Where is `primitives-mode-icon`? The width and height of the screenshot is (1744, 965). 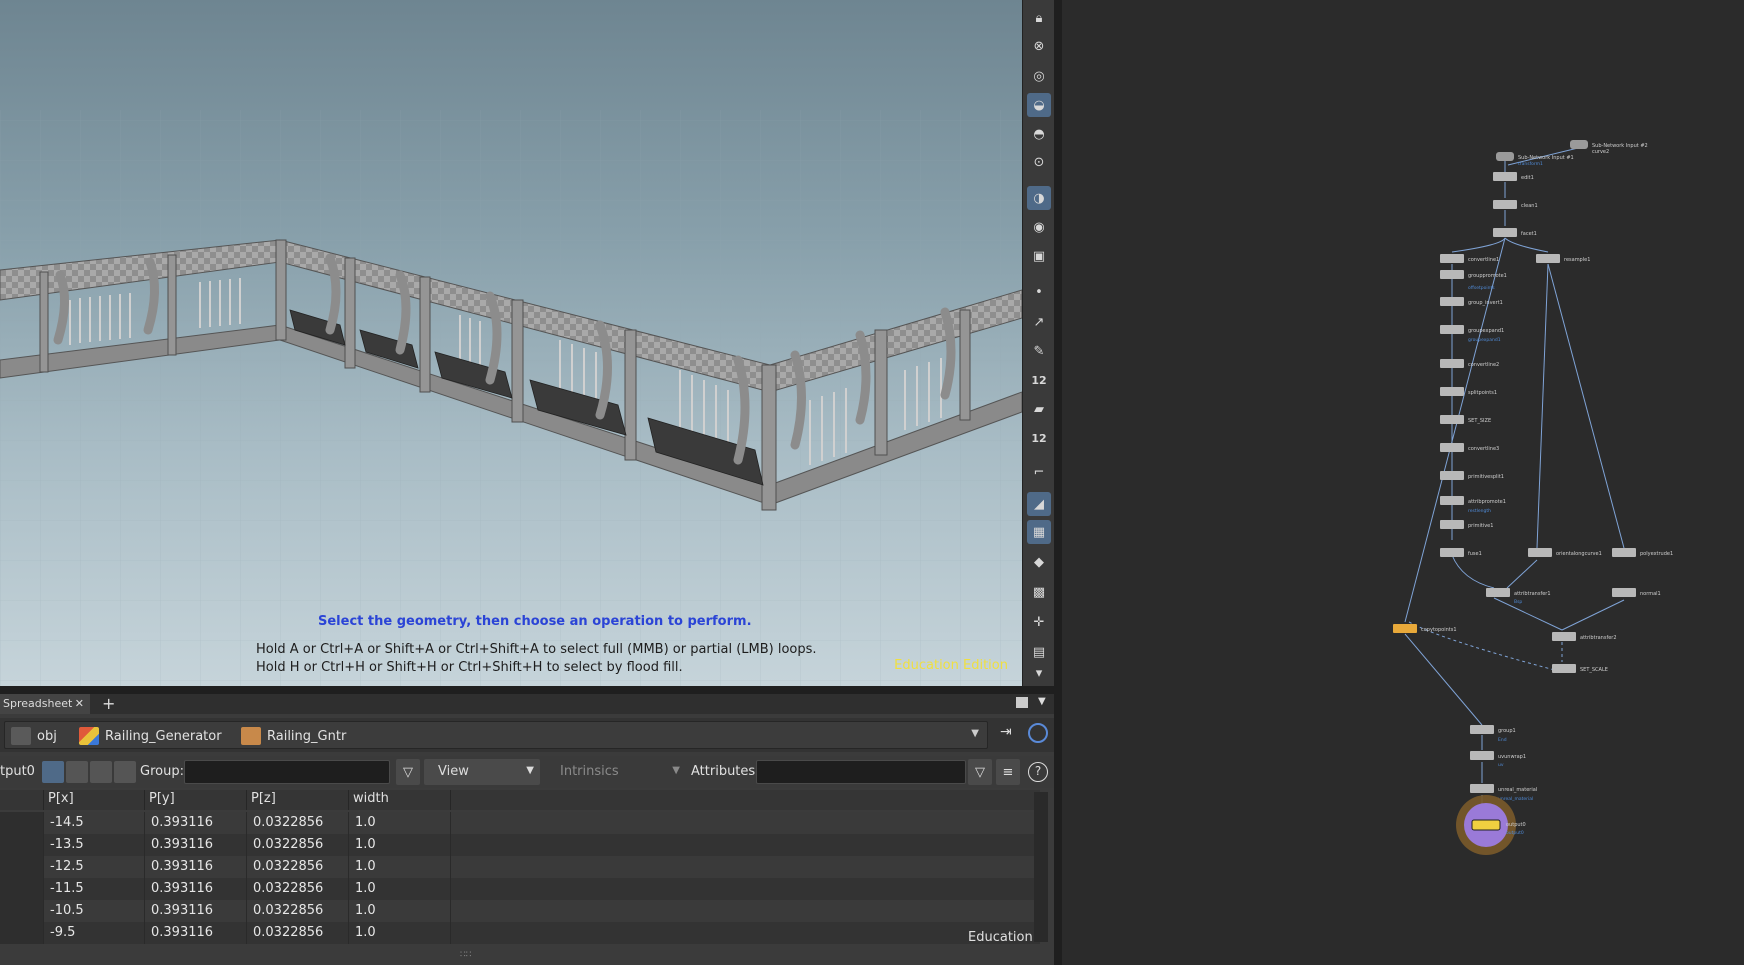
primitives-mode-icon is located at coordinates (101, 772).